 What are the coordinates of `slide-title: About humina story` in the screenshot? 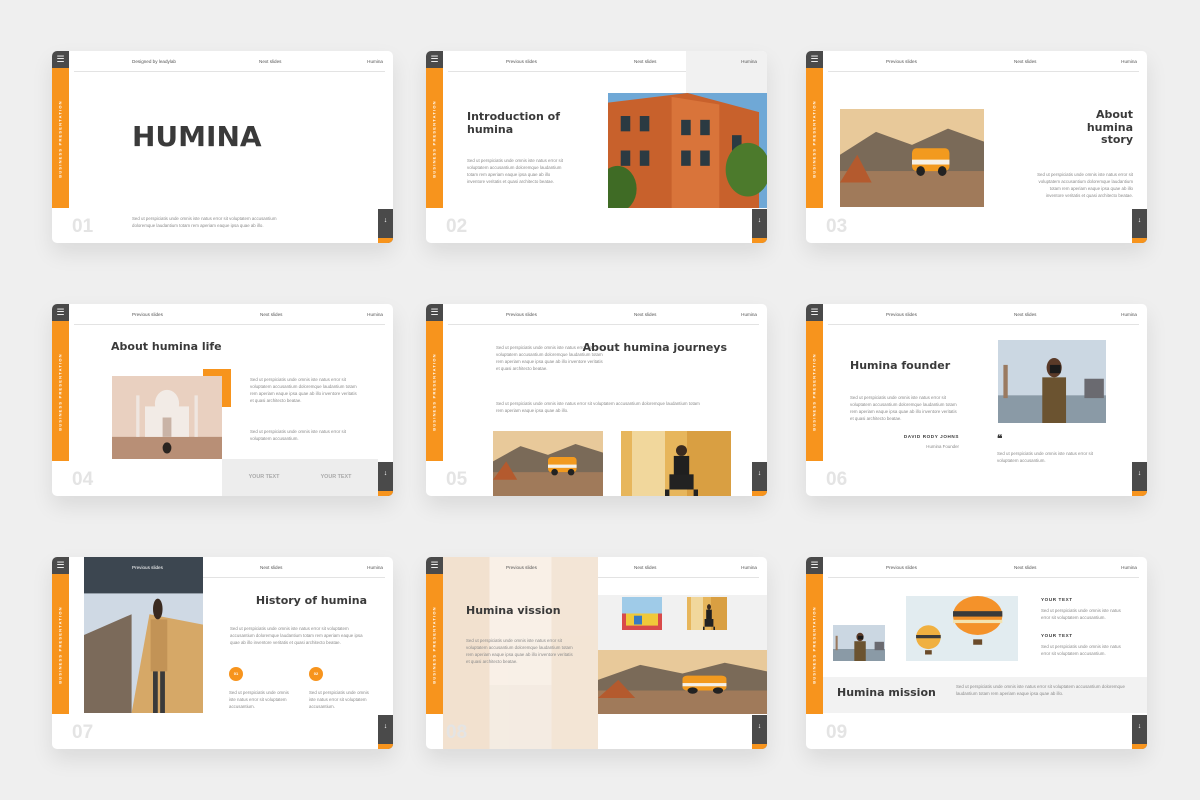 It's located at (1109, 127).